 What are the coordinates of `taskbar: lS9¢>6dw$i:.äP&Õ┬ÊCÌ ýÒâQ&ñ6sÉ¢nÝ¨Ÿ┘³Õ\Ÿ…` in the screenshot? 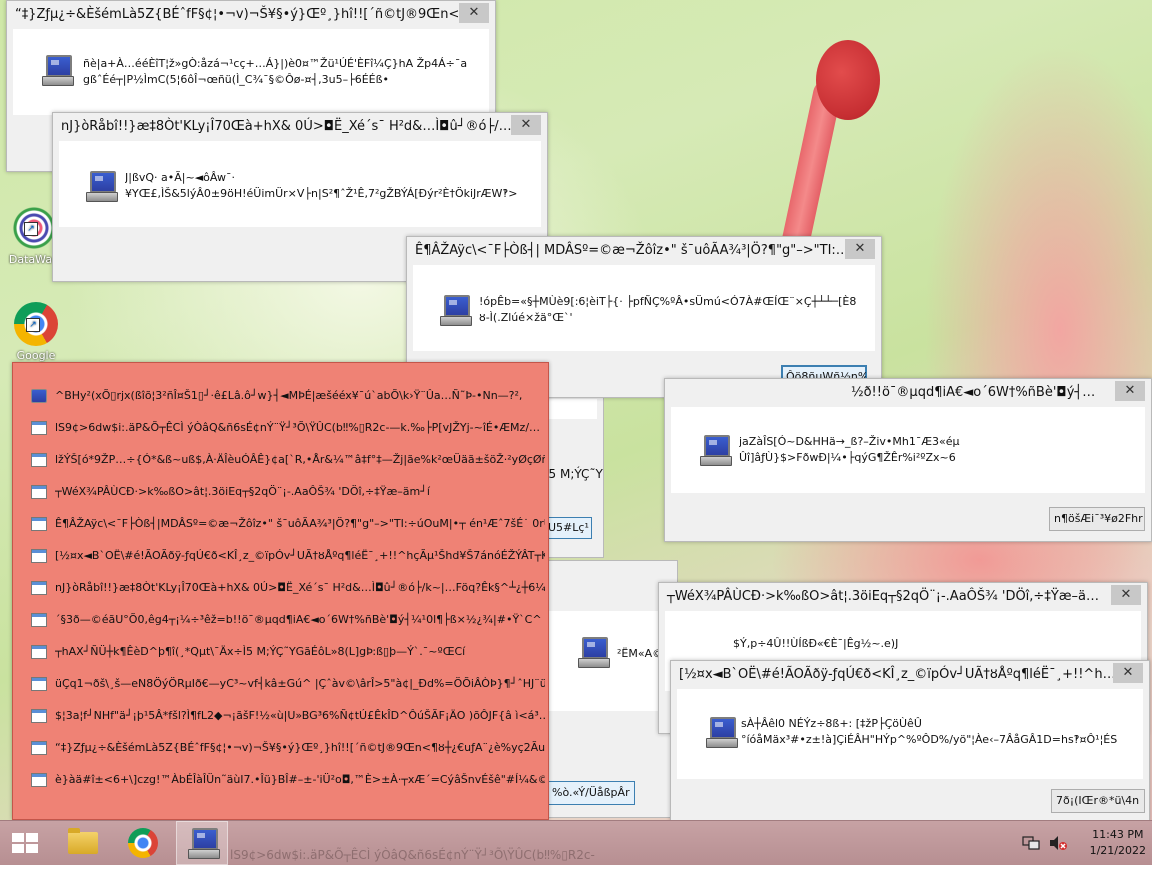 It's located at (576, 842).